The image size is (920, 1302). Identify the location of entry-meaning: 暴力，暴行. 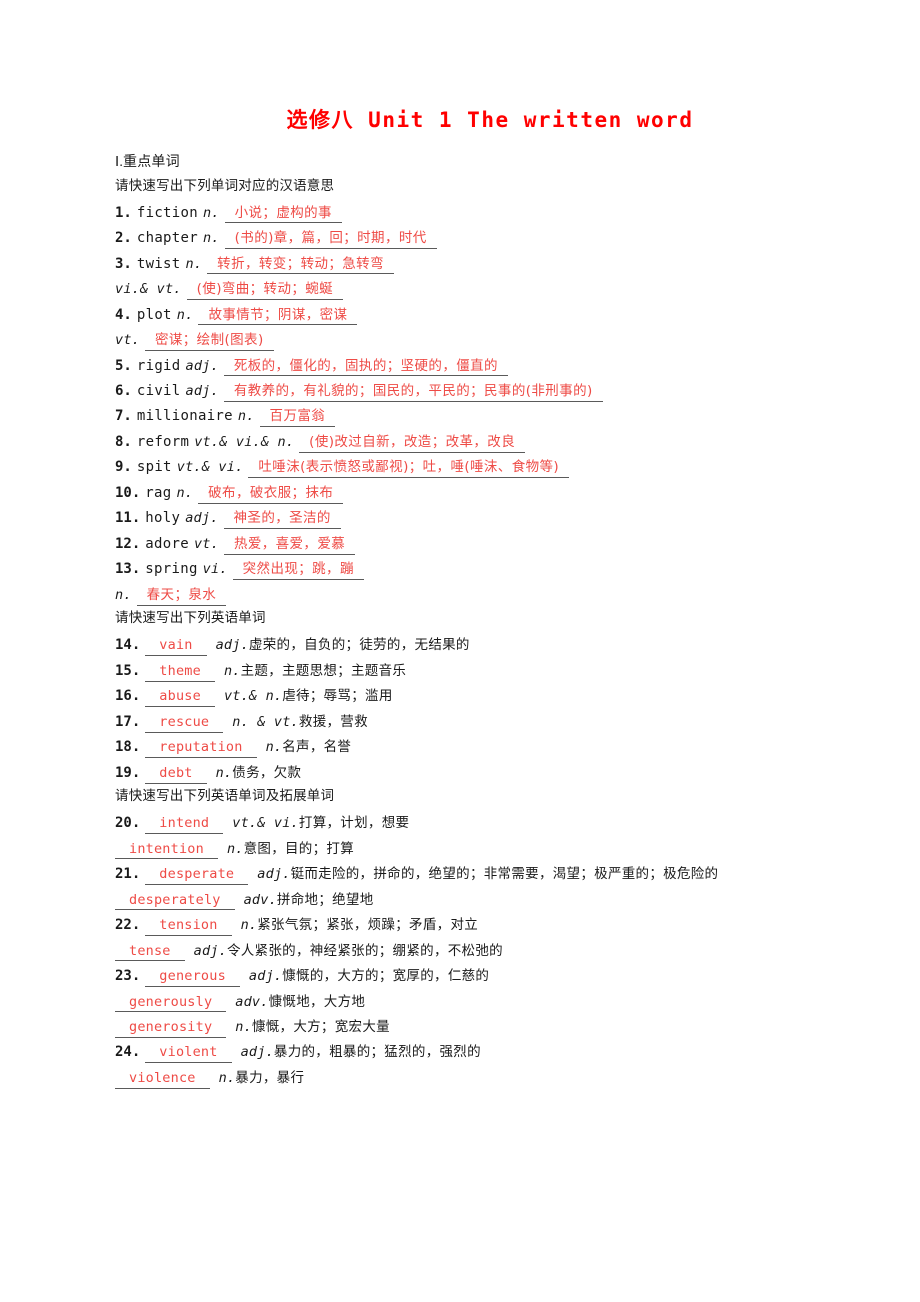
(270, 1077).